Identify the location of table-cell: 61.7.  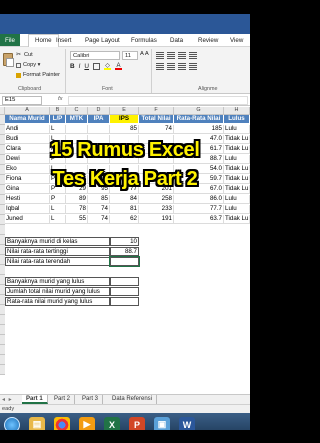
(199, 149).